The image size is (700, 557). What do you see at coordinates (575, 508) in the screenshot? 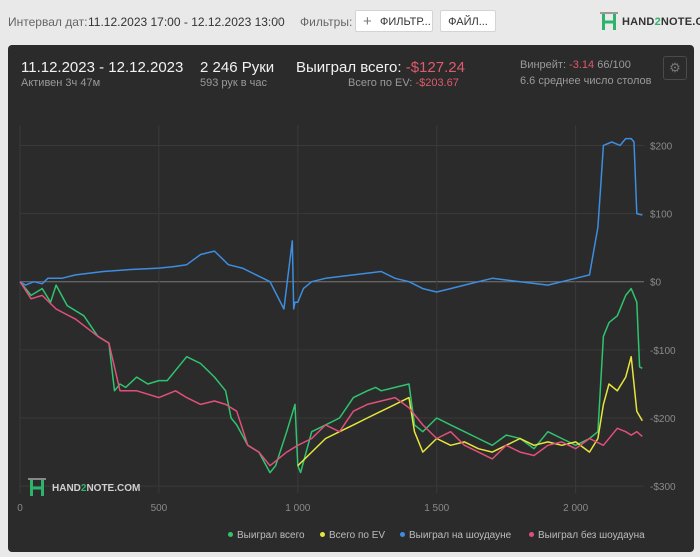
I see `x-tick-label: 2 000` at bounding box center [575, 508].